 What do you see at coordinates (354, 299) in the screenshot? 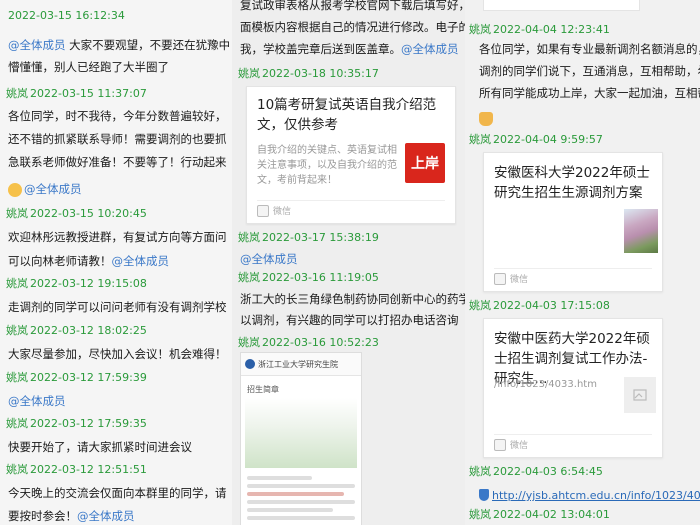
I see `message-text: 浙工大的长三角绿色制药协同创新中心的药学` at bounding box center [354, 299].